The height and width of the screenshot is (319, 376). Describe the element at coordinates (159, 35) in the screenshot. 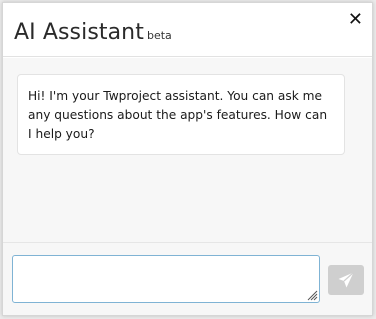

I see `beta-badge: beta` at that location.